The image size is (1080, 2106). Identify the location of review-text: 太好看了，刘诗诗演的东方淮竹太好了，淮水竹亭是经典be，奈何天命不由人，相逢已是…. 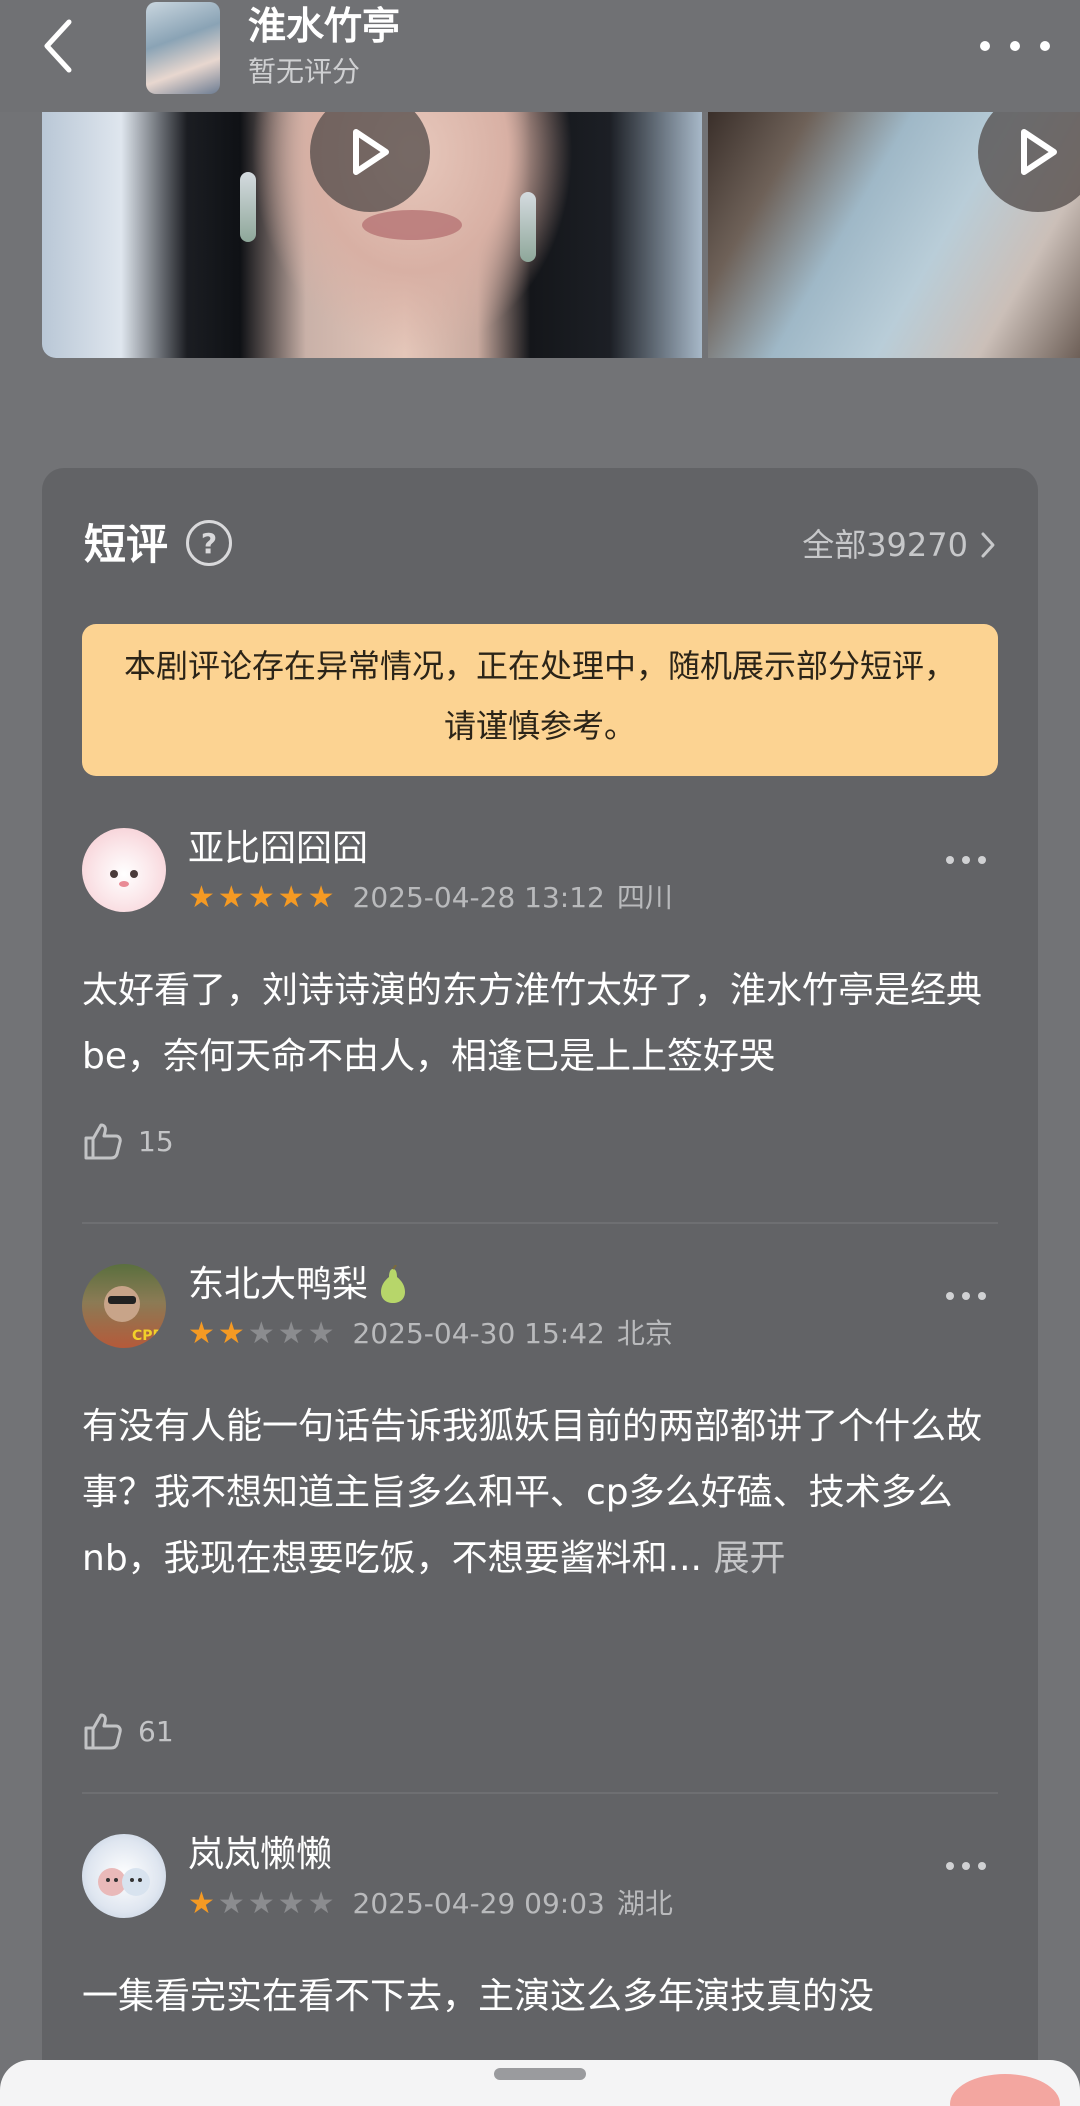
(532, 1023).